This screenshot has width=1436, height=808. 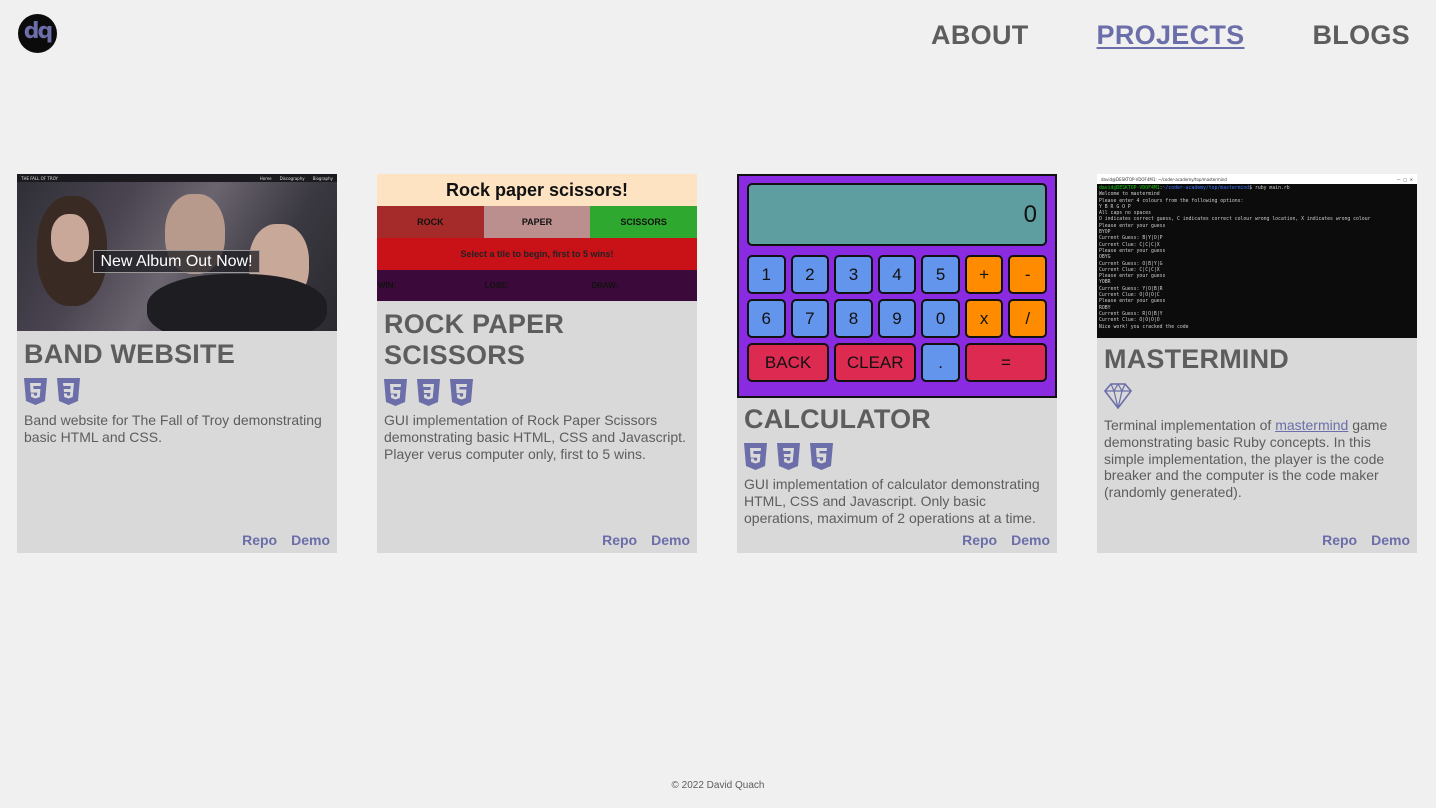 I want to click on nav-blogs-link: BLOGS, so click(x=1361, y=35).